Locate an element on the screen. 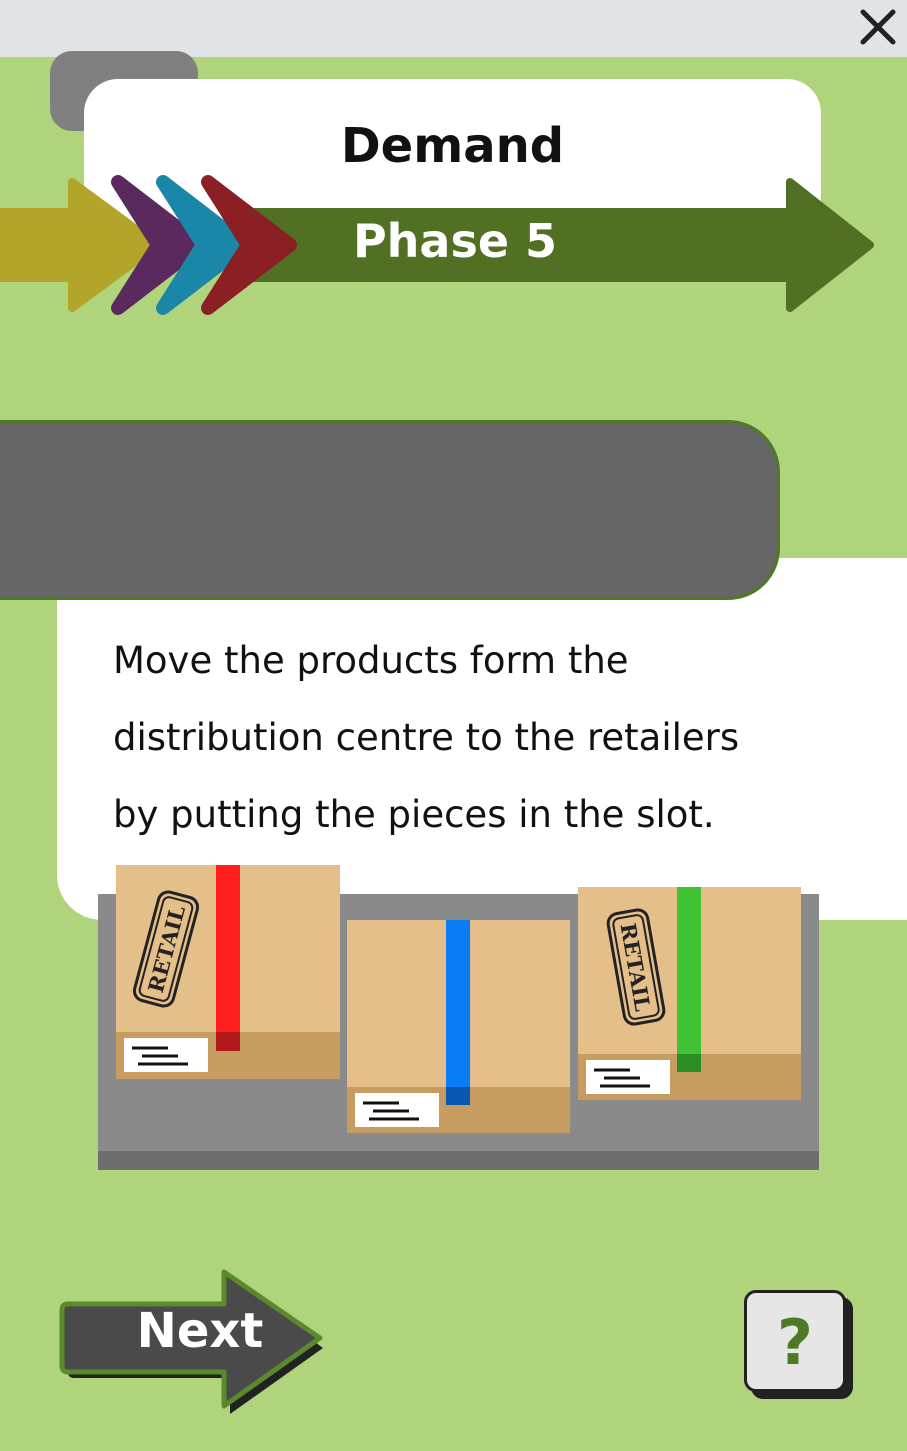  close-icon is located at coordinates (878, 27).